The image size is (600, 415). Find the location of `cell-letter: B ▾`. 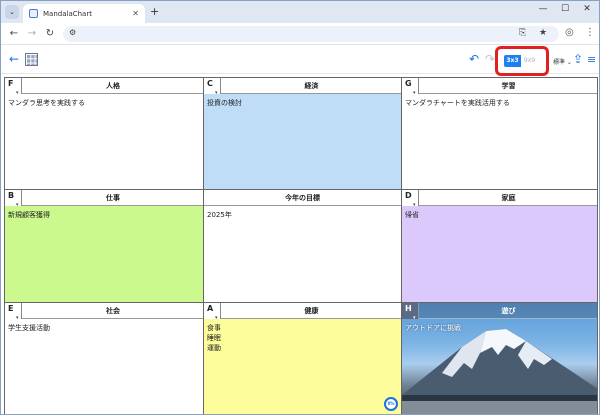

cell-letter: B ▾ is located at coordinates (13, 199).